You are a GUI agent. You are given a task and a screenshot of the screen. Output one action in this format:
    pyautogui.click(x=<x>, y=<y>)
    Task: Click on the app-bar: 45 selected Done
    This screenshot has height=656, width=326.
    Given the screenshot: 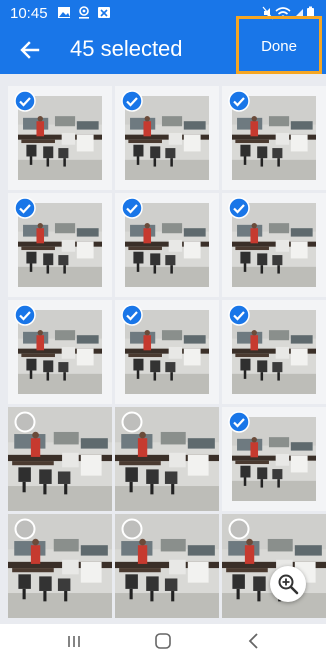 What is the action you would take?
    pyautogui.click(x=163, y=45)
    